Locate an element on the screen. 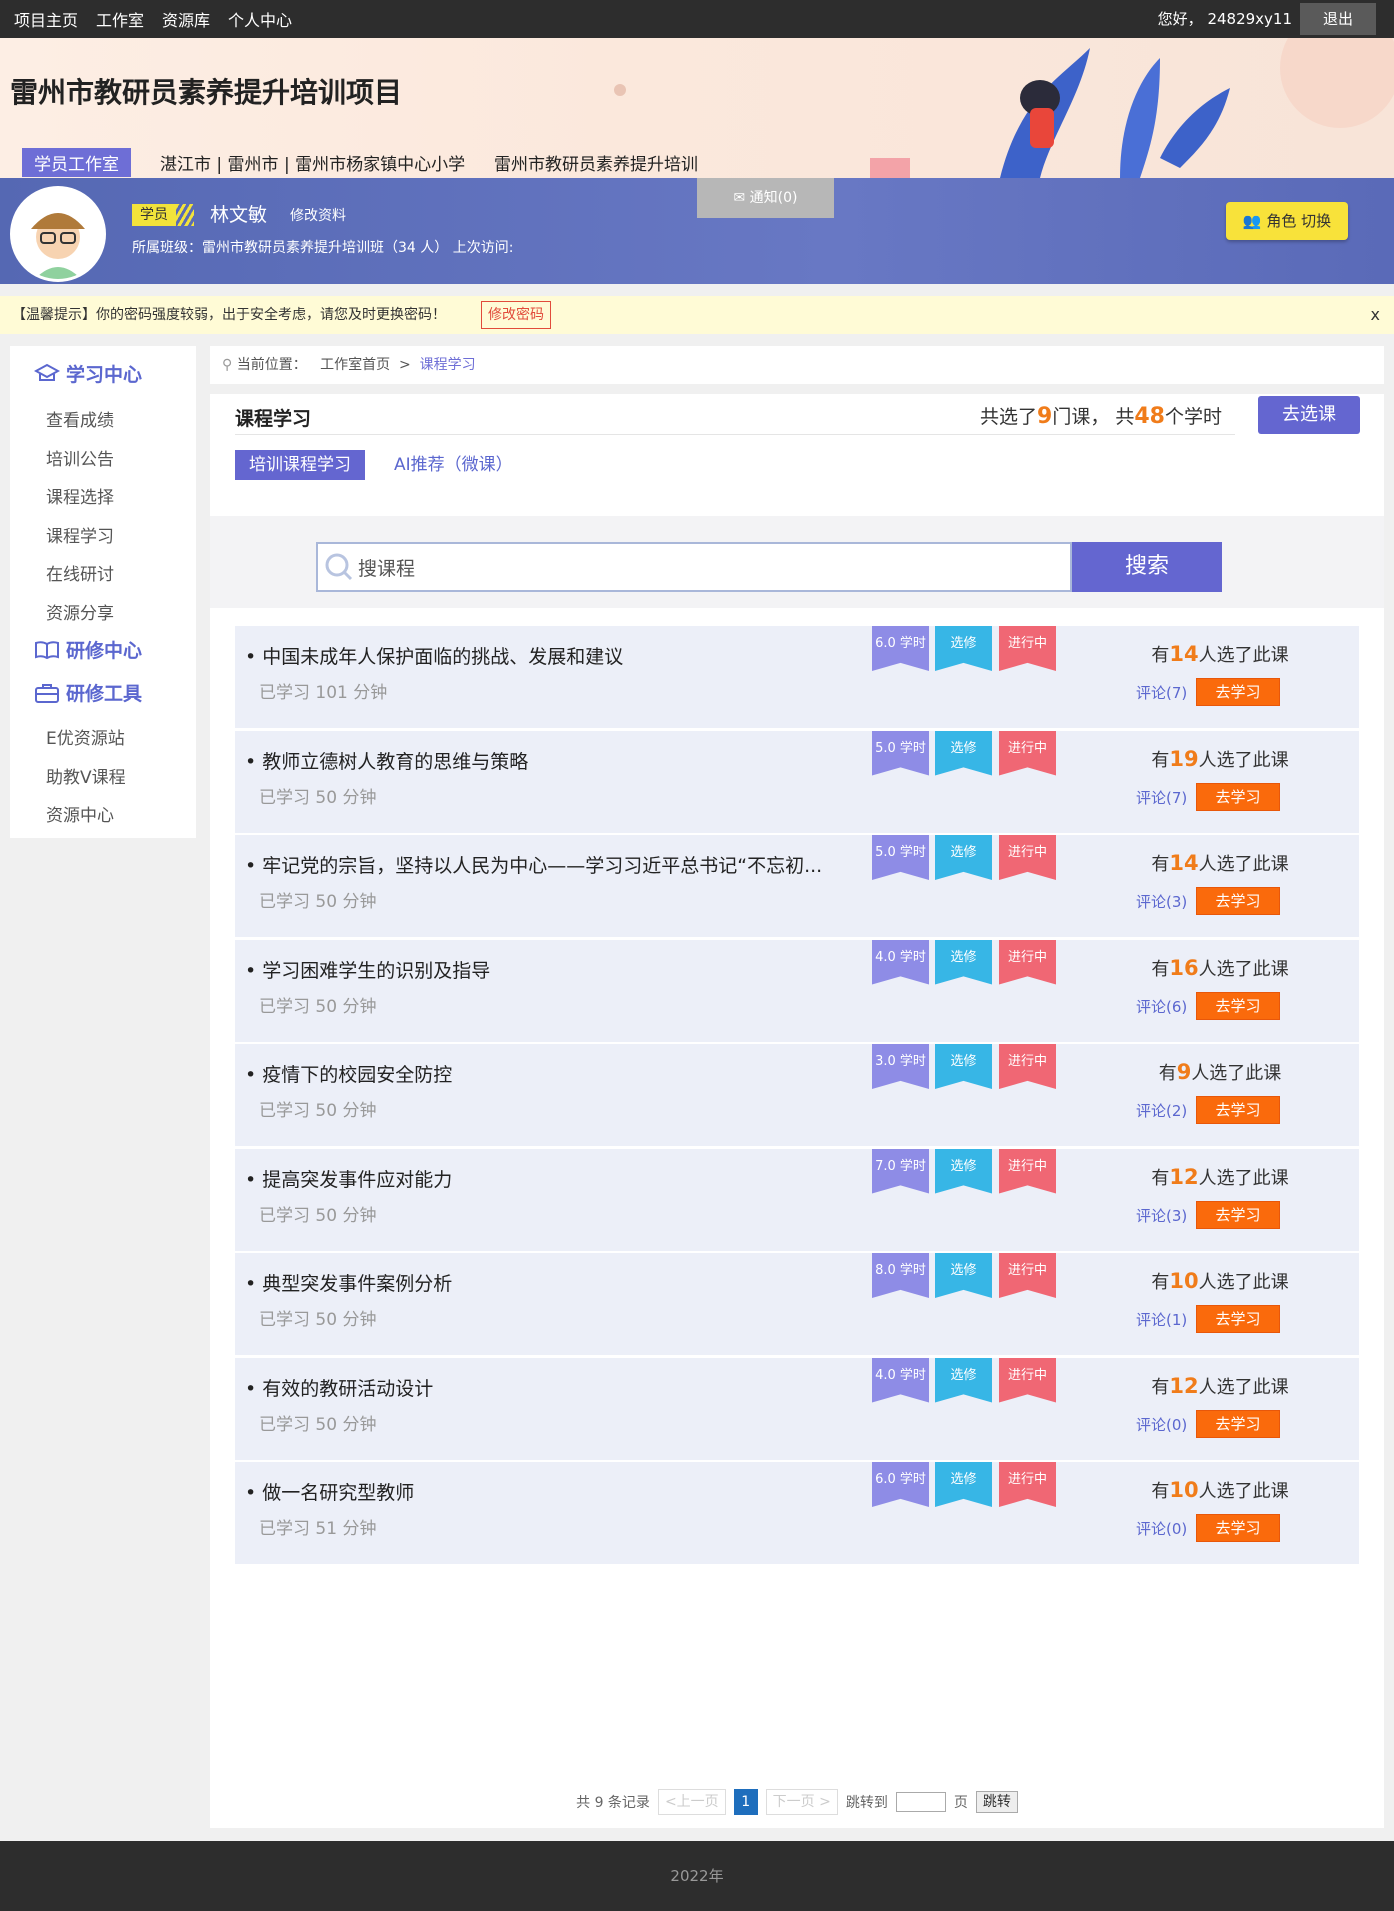 The image size is (1394, 1911). sidebar-item-announcements: 培训公告 is located at coordinates (80, 457).